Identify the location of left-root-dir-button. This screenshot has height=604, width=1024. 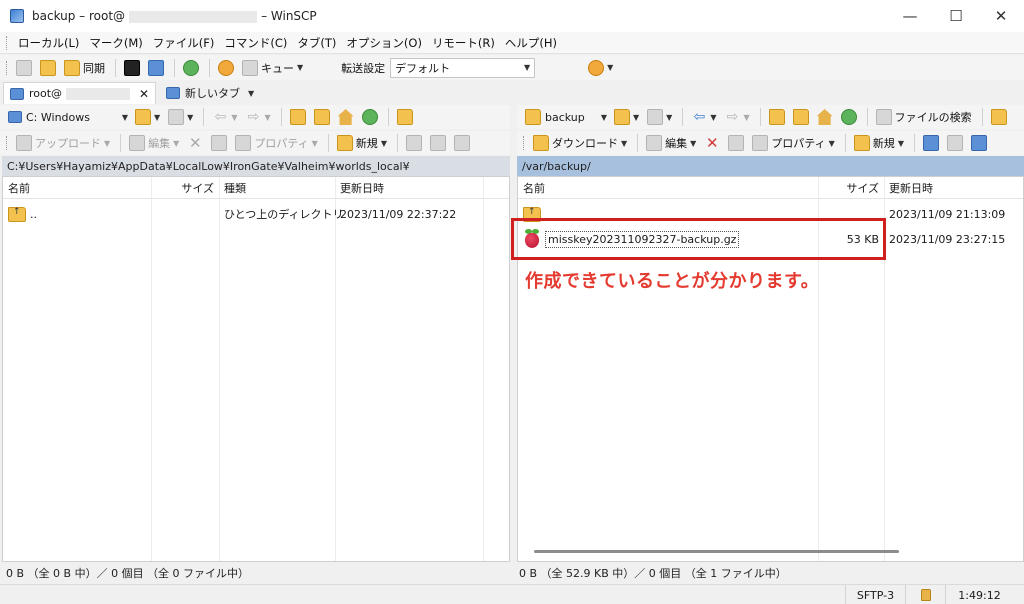
(322, 117).